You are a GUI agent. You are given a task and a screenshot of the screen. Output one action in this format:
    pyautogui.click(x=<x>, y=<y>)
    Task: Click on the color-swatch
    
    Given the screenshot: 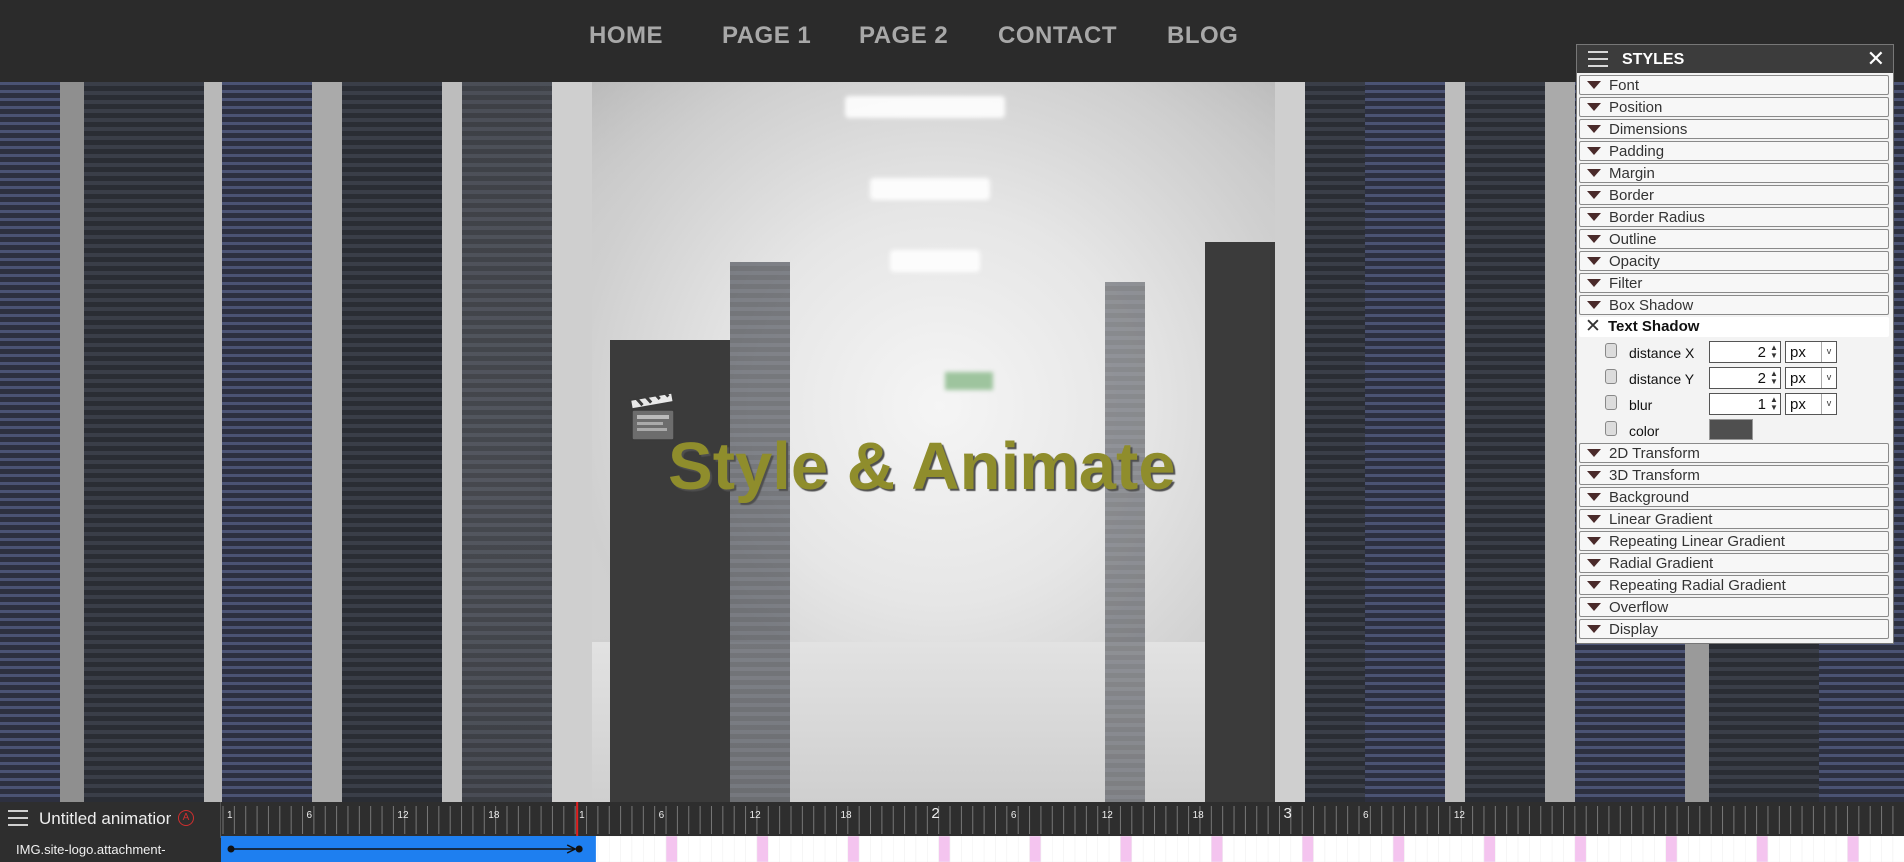 What is the action you would take?
    pyautogui.click(x=1731, y=429)
    